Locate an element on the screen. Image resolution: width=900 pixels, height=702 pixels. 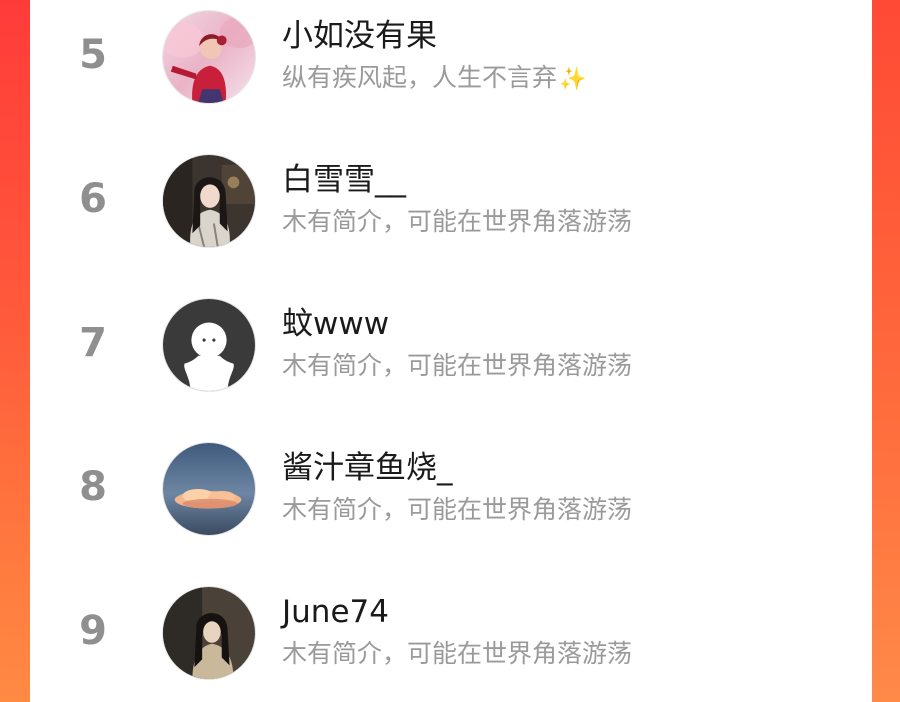
rank-number: 6 is located at coordinates (93, 199).